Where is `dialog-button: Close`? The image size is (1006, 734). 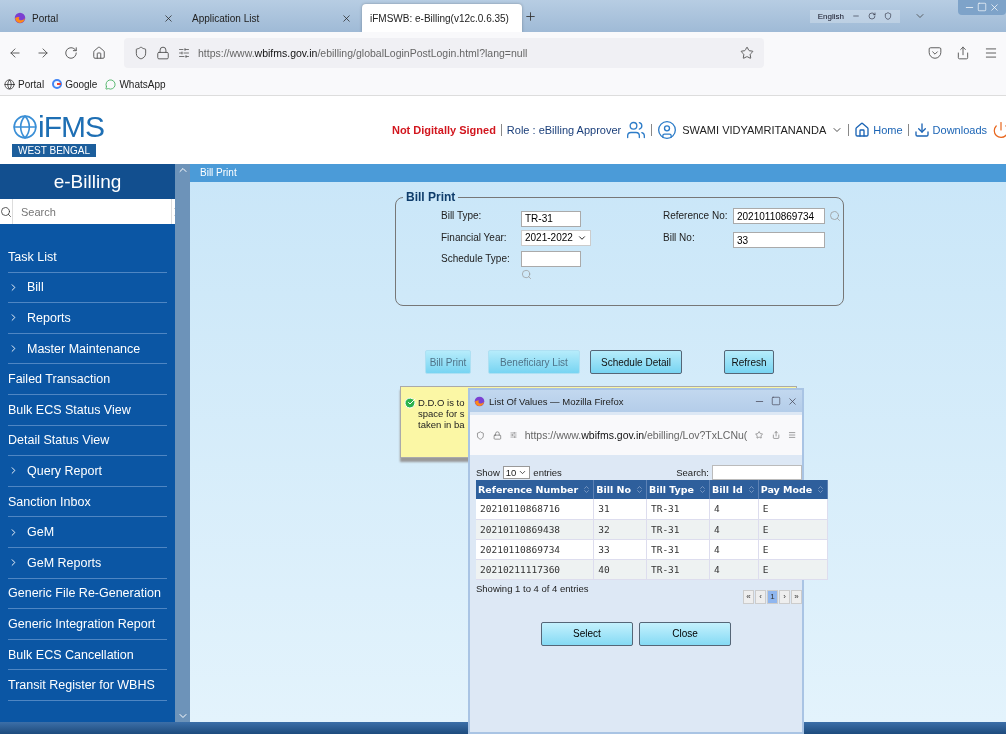 dialog-button: Close is located at coordinates (685, 633).